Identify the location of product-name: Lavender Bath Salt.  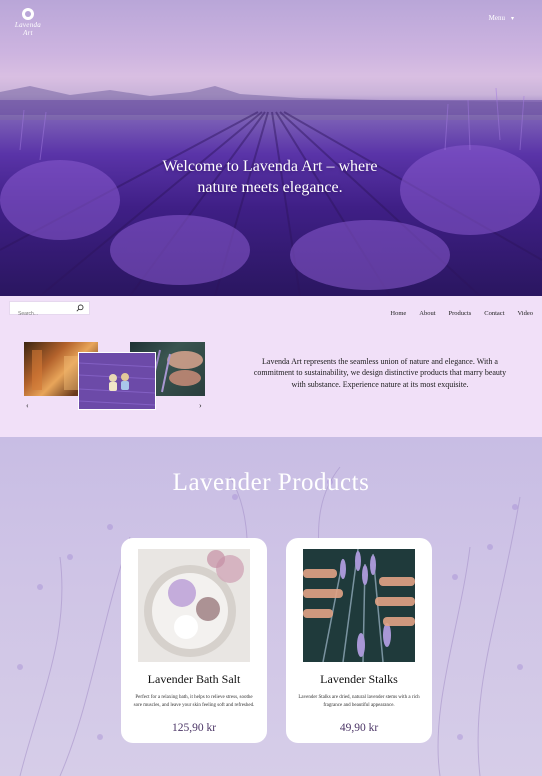
(194, 679).